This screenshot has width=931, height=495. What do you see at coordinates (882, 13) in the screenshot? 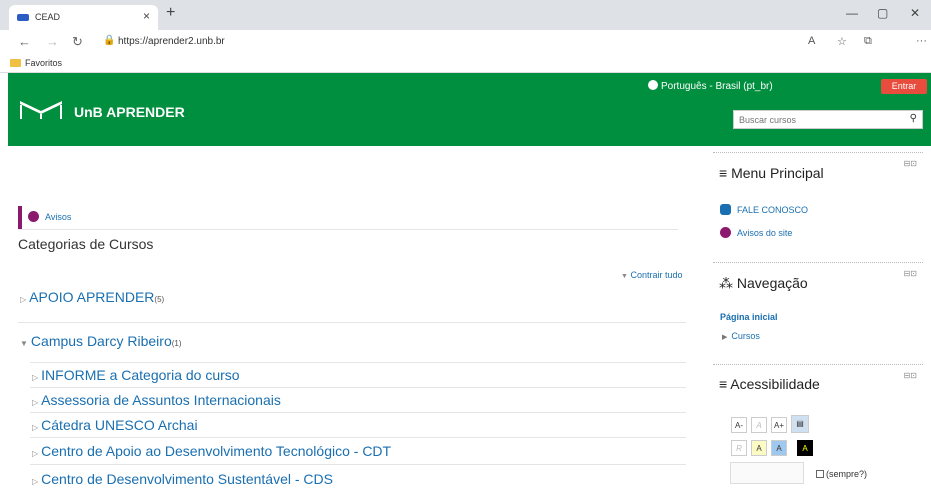
I see `maximize-icon: ▢` at bounding box center [882, 13].